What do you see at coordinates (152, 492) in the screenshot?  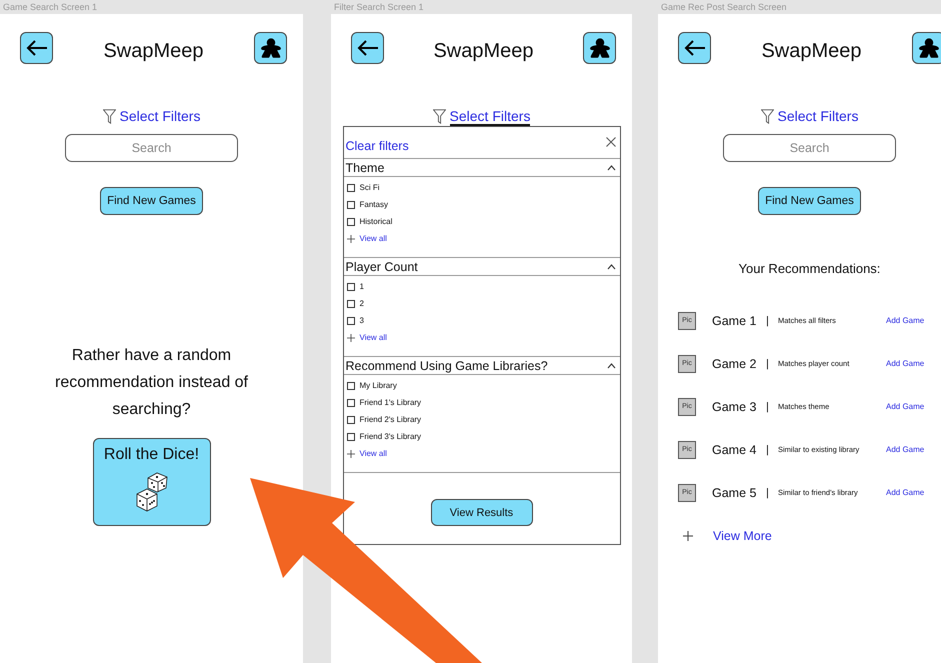 I see `dice-icon` at bounding box center [152, 492].